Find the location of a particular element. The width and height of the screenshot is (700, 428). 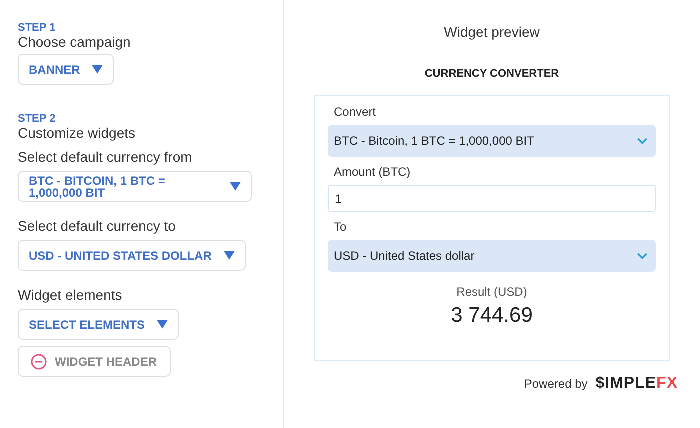

amount-field: 1 is located at coordinates (492, 198).